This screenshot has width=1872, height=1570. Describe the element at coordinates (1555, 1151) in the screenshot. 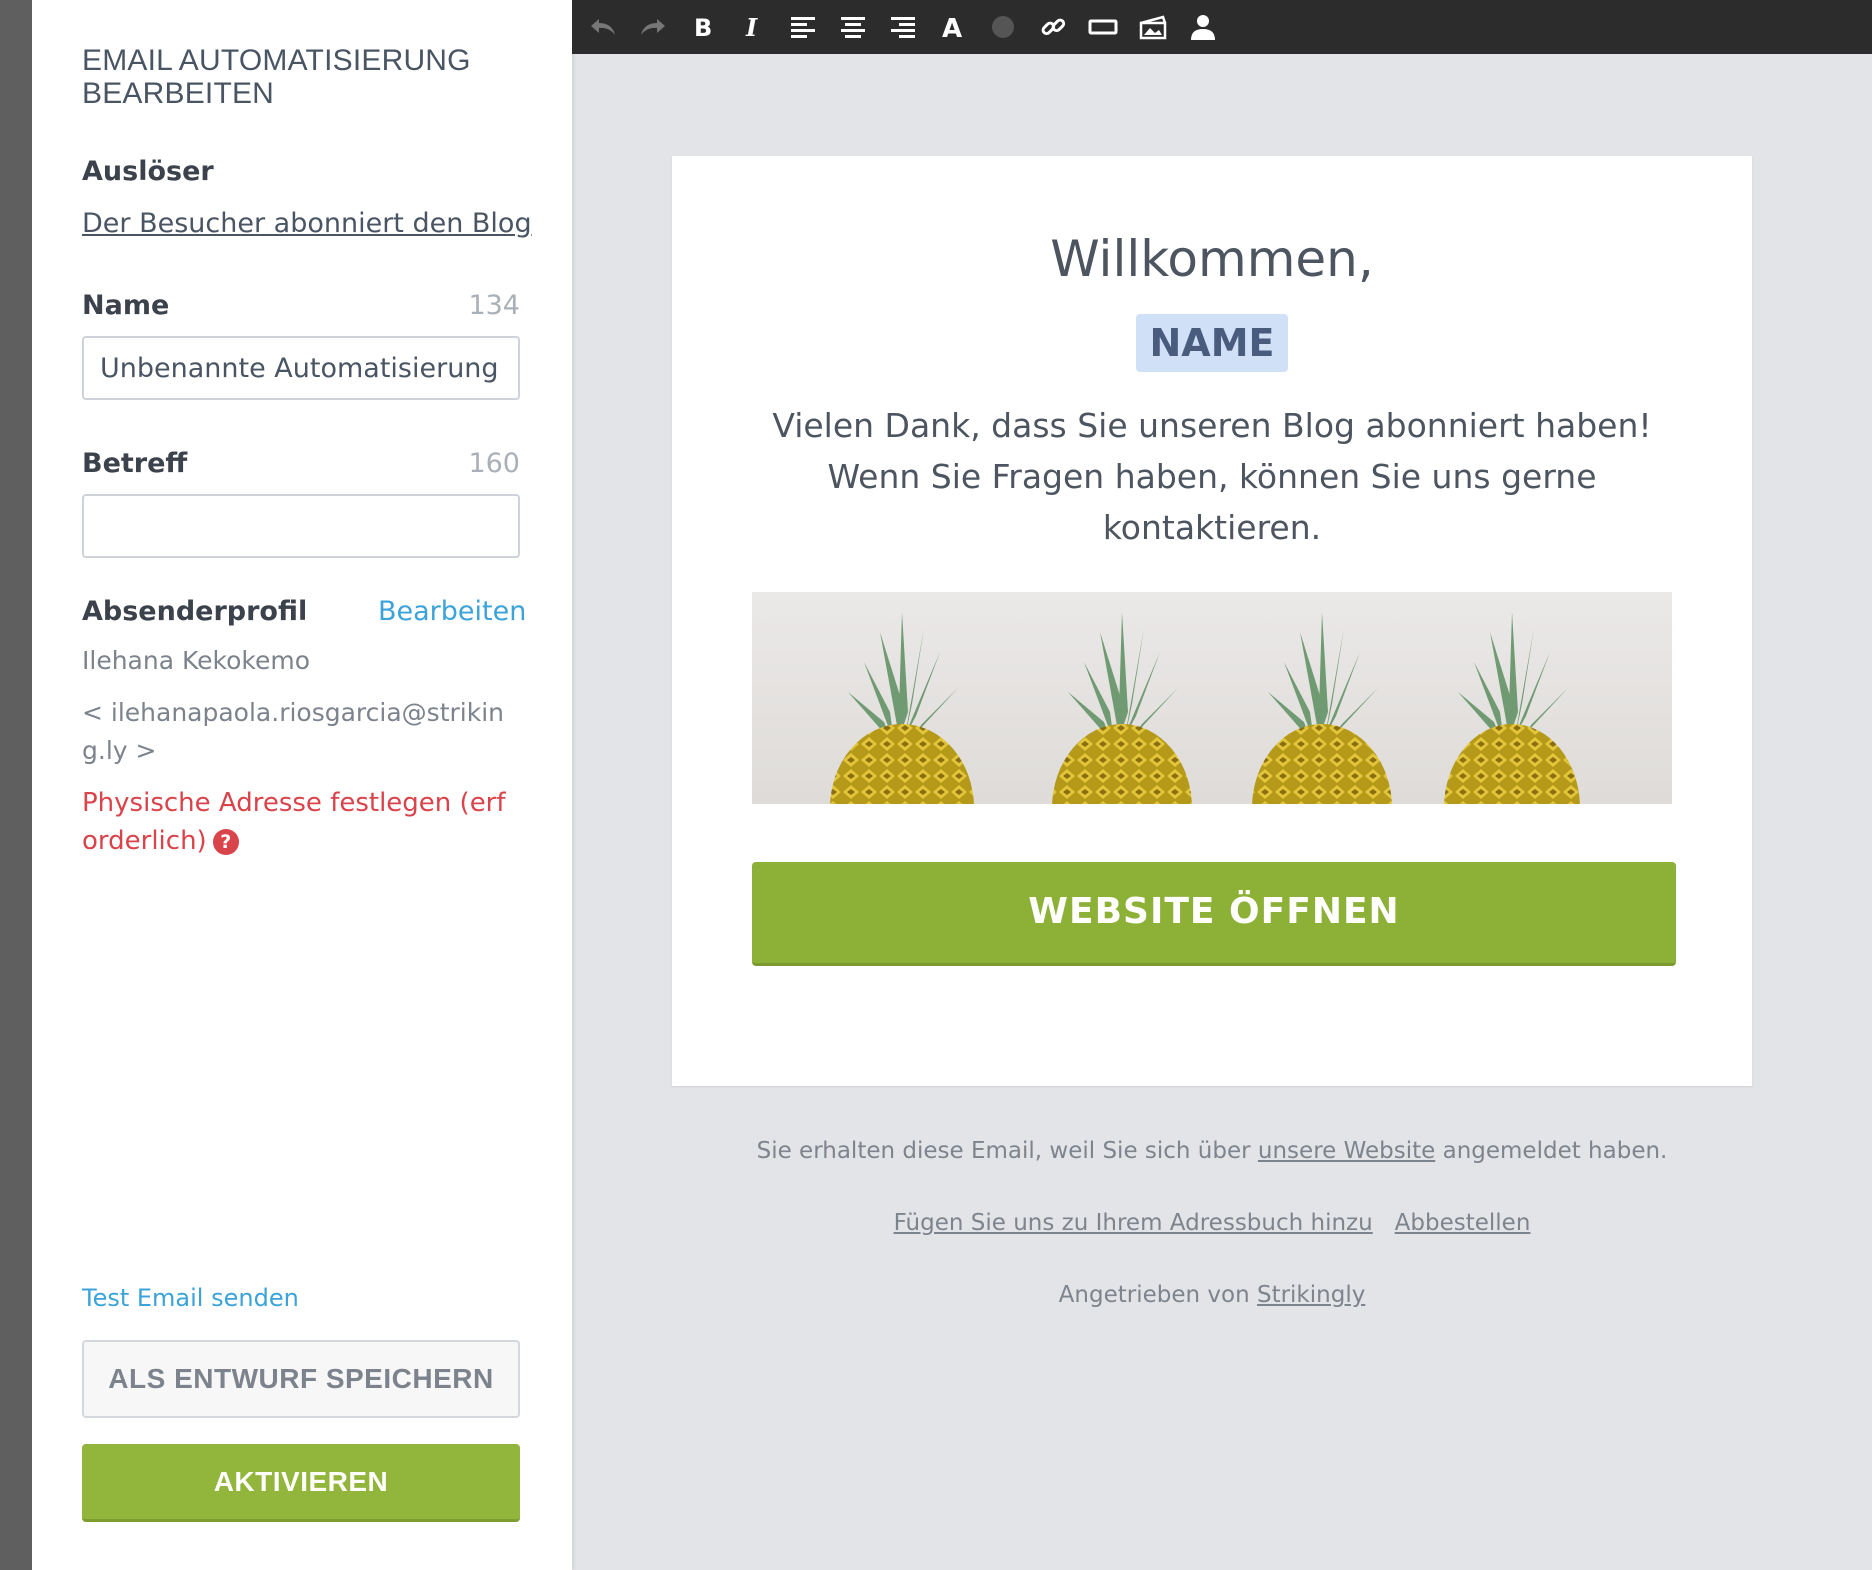

I see `footer-reason-suffix: angemeldet haben.` at that location.